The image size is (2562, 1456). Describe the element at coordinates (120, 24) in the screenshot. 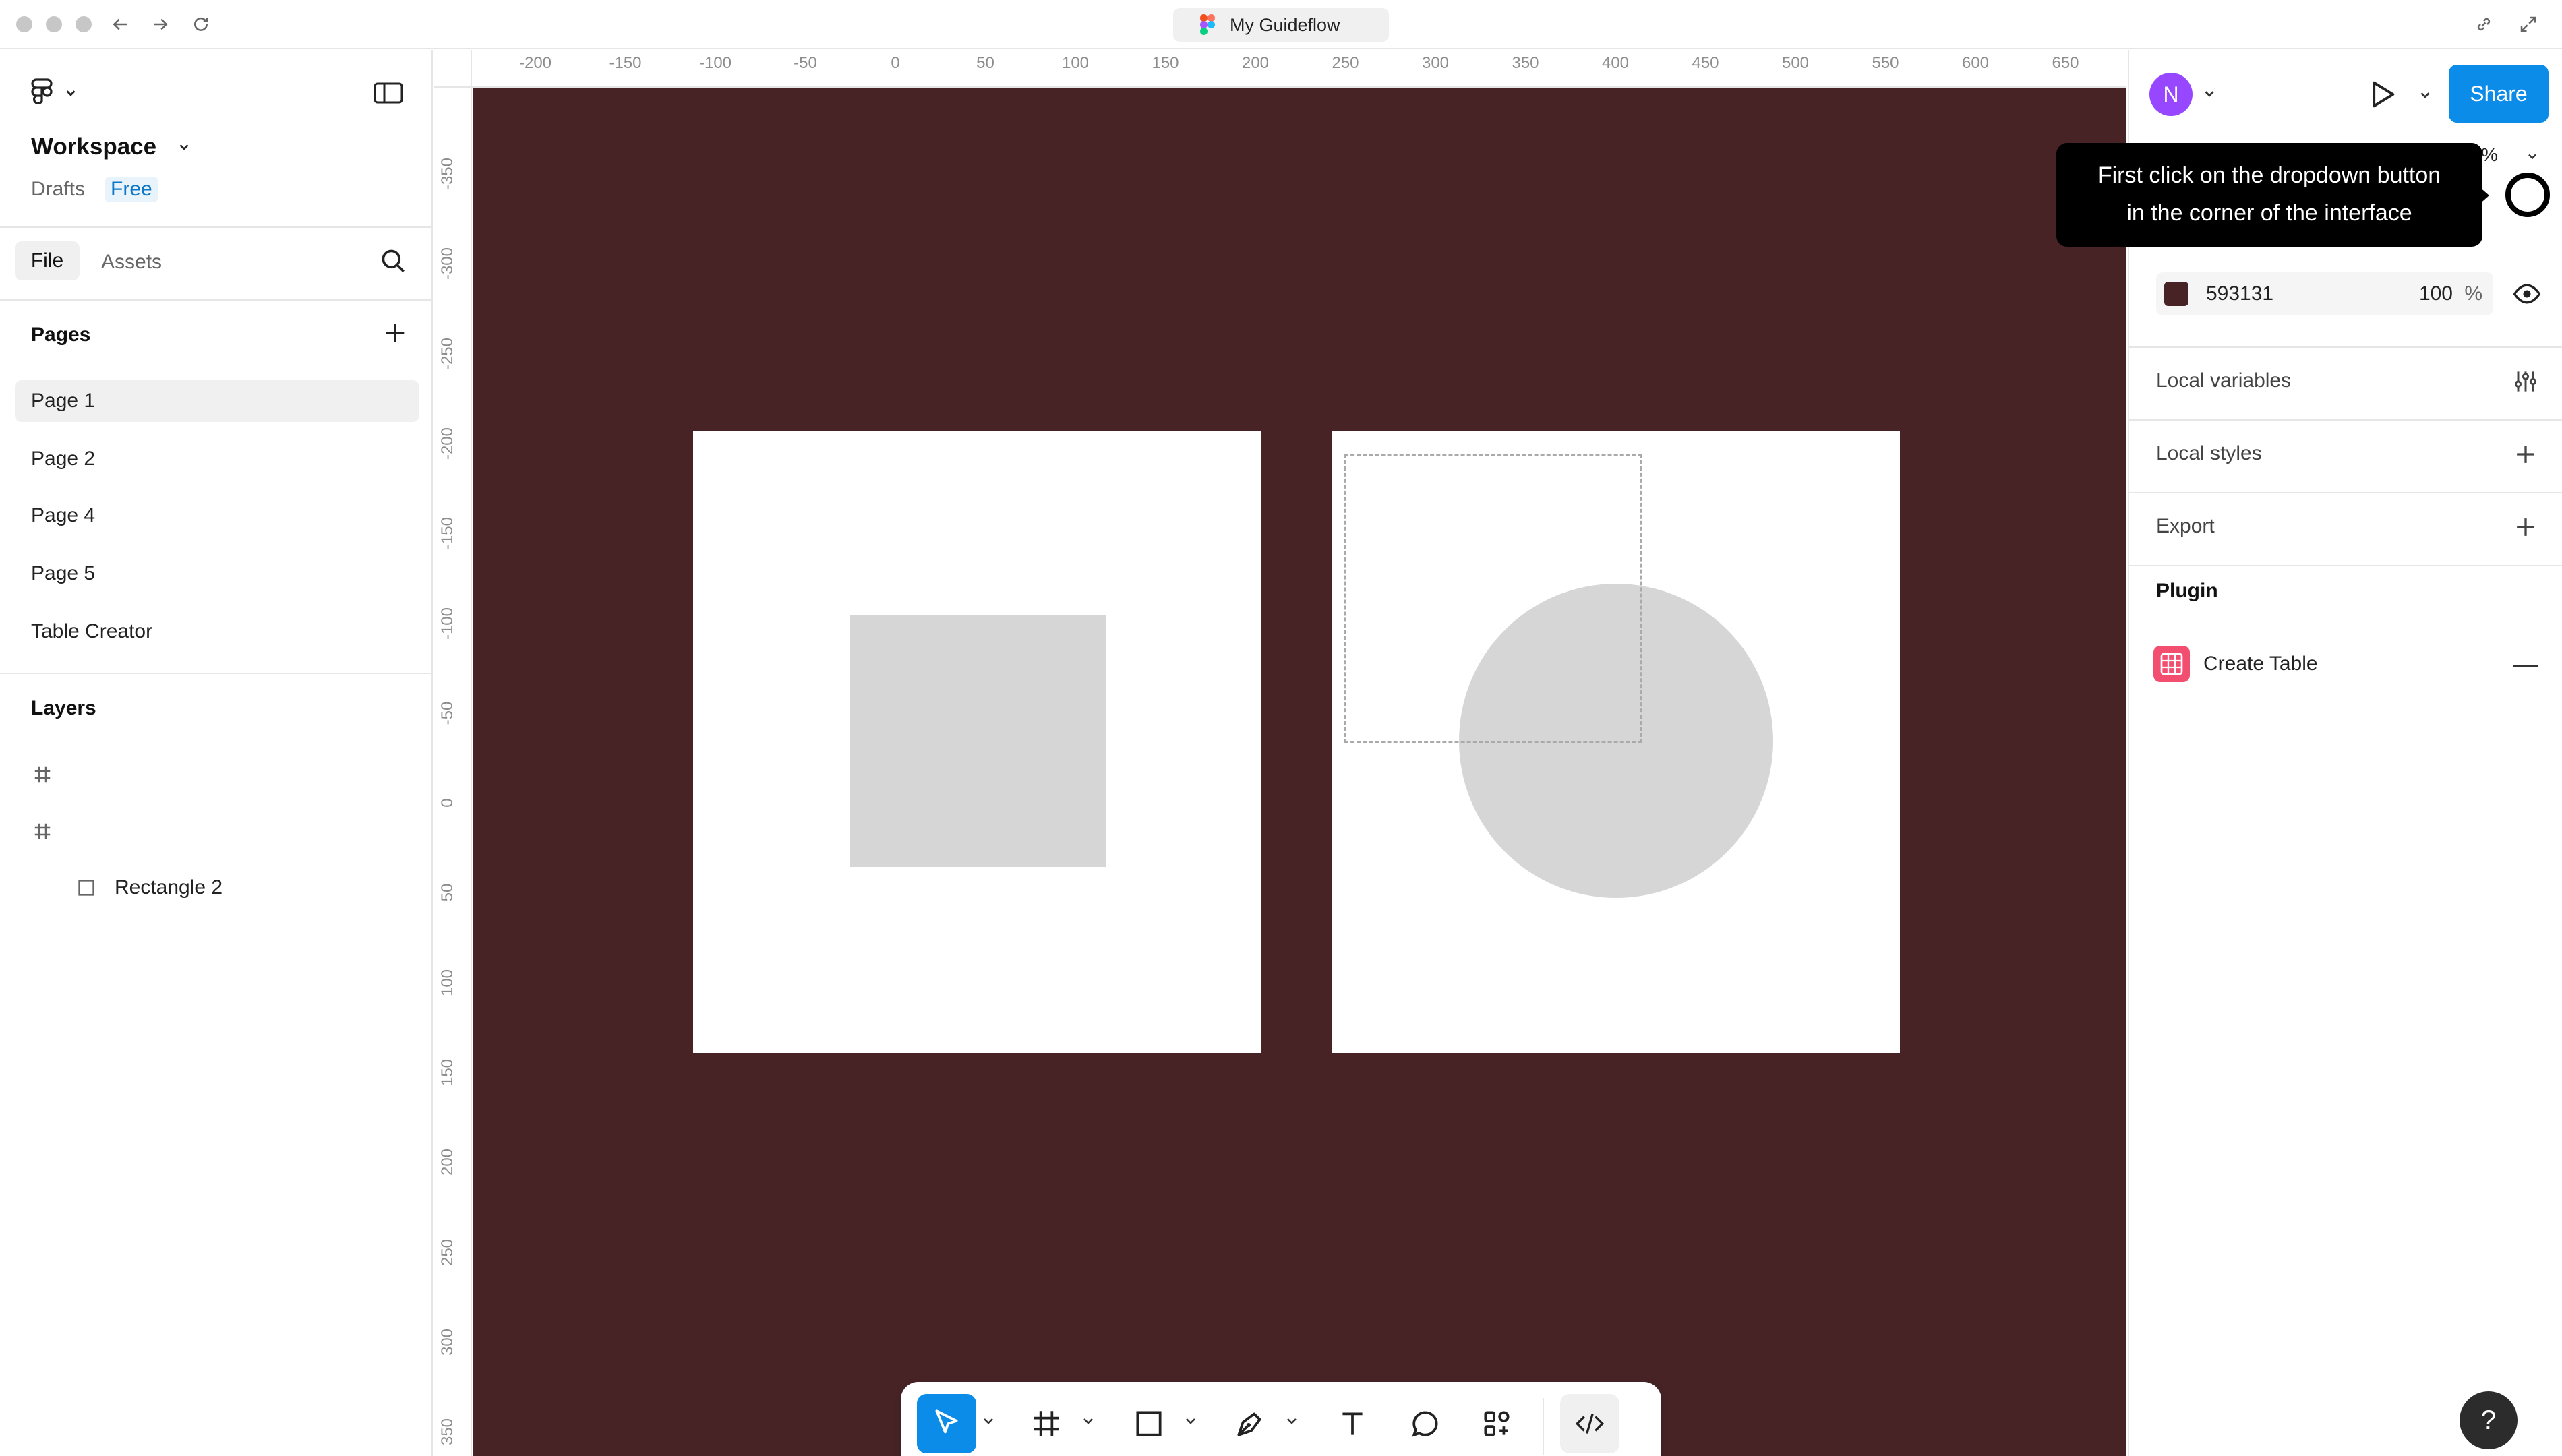

I see `back-arrow-icon` at that location.